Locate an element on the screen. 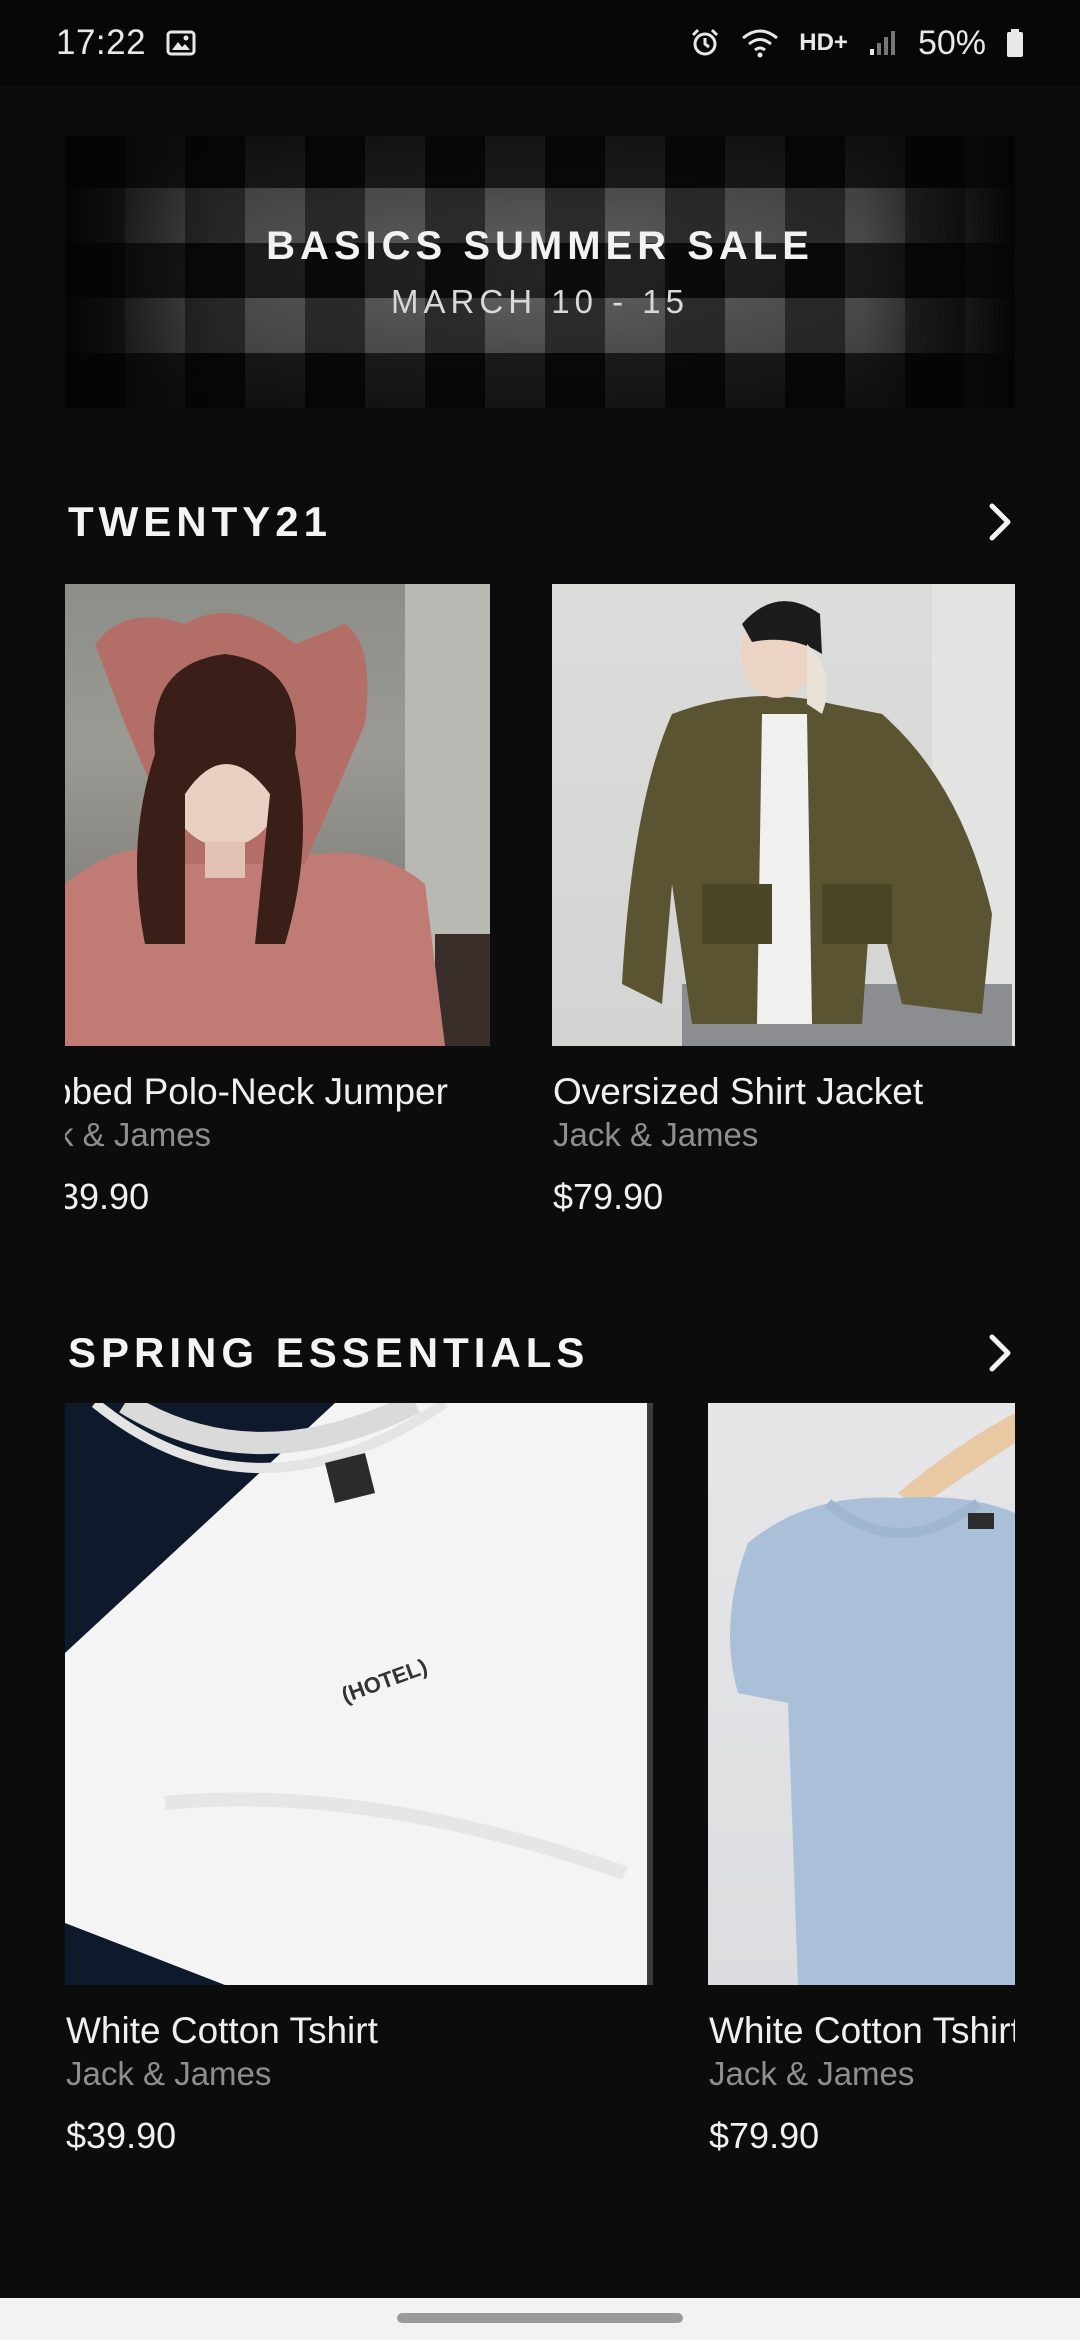  battery-percent: 50% is located at coordinates (951, 42).